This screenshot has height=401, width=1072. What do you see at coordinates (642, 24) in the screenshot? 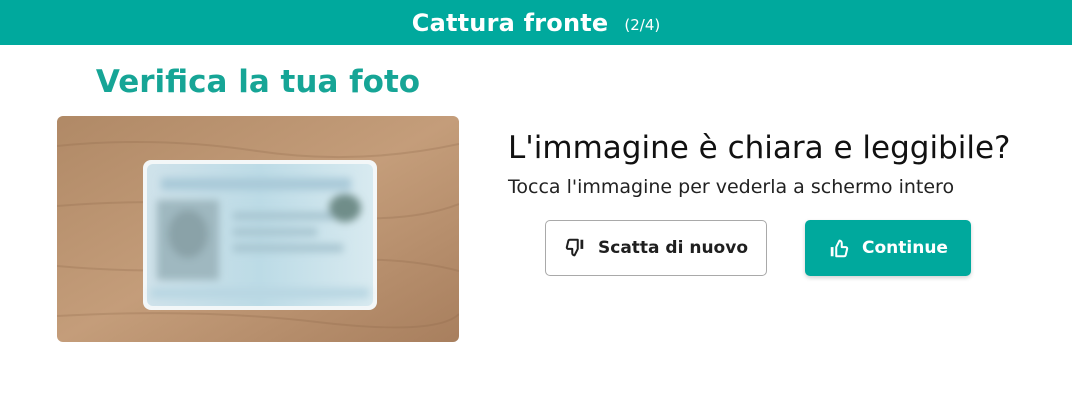
I see `step-indicator: (2/4)` at bounding box center [642, 24].